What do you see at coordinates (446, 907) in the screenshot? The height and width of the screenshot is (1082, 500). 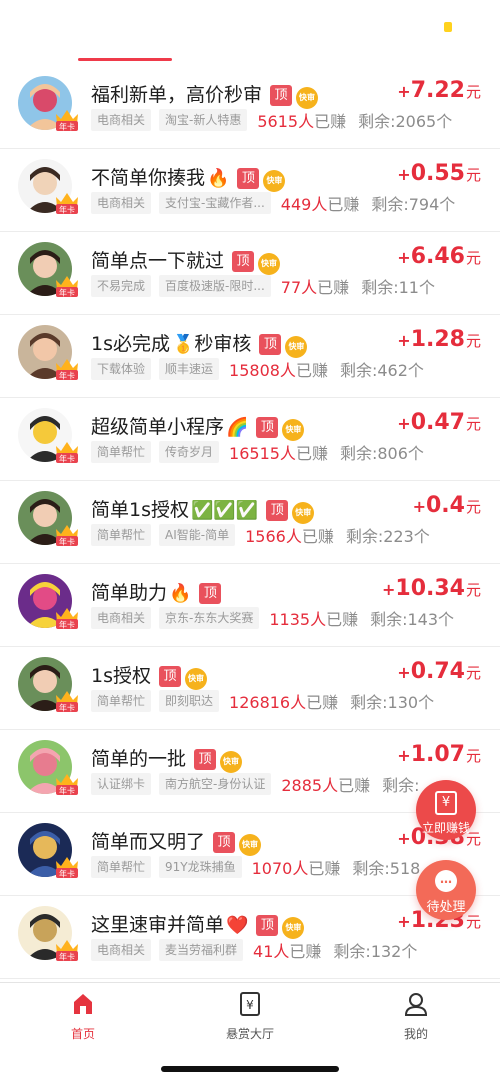 I see `pending-label: 待处理` at bounding box center [446, 907].